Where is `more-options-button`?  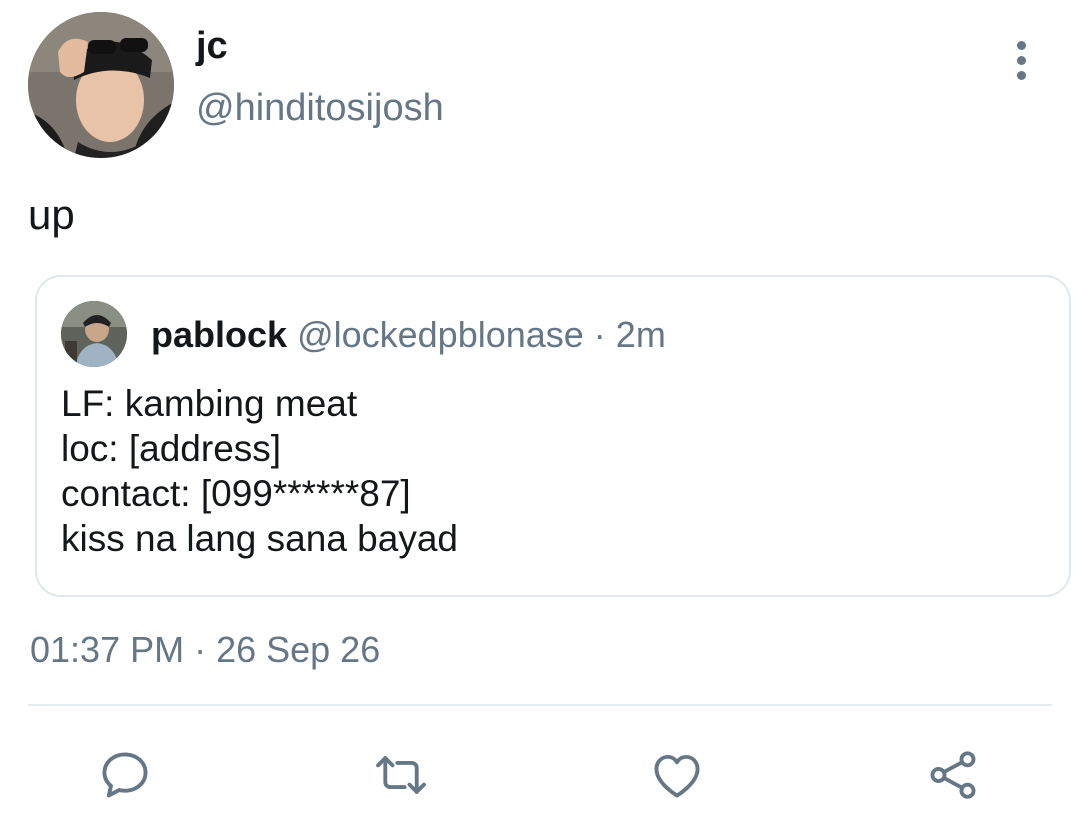 more-options-button is located at coordinates (1021, 60).